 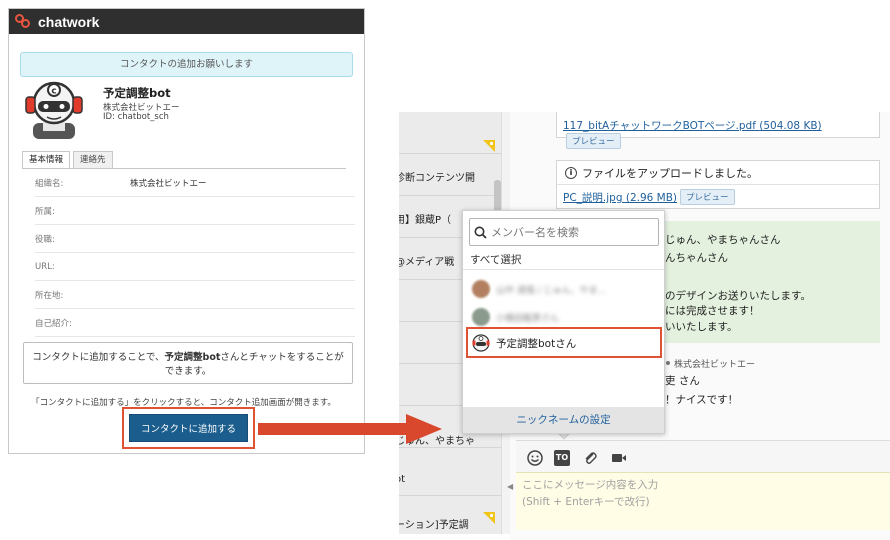 What do you see at coordinates (450, 515) in the screenshot?
I see `room-list-item: ーション]予定調` at bounding box center [450, 515].